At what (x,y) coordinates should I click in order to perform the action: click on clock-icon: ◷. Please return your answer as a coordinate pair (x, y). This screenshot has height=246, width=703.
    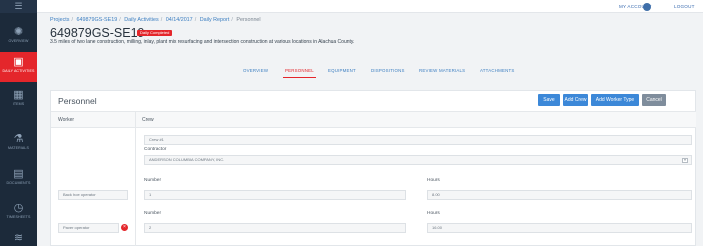
    Looking at the image, I should click on (18, 208).